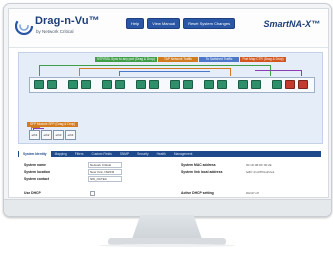 Image resolution: width=333 pixels, height=265 pixels. What do you see at coordinates (67, 21) in the screenshot?
I see `app-logo-title: Drag-n-Vu™` at bounding box center [67, 21].